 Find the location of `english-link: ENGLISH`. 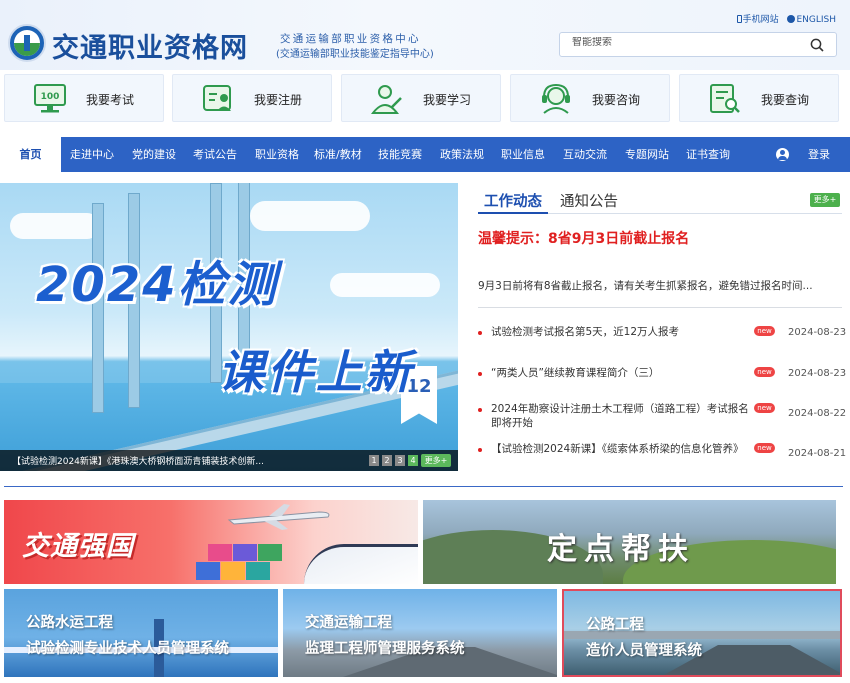

english-link: ENGLISH is located at coordinates (811, 20).